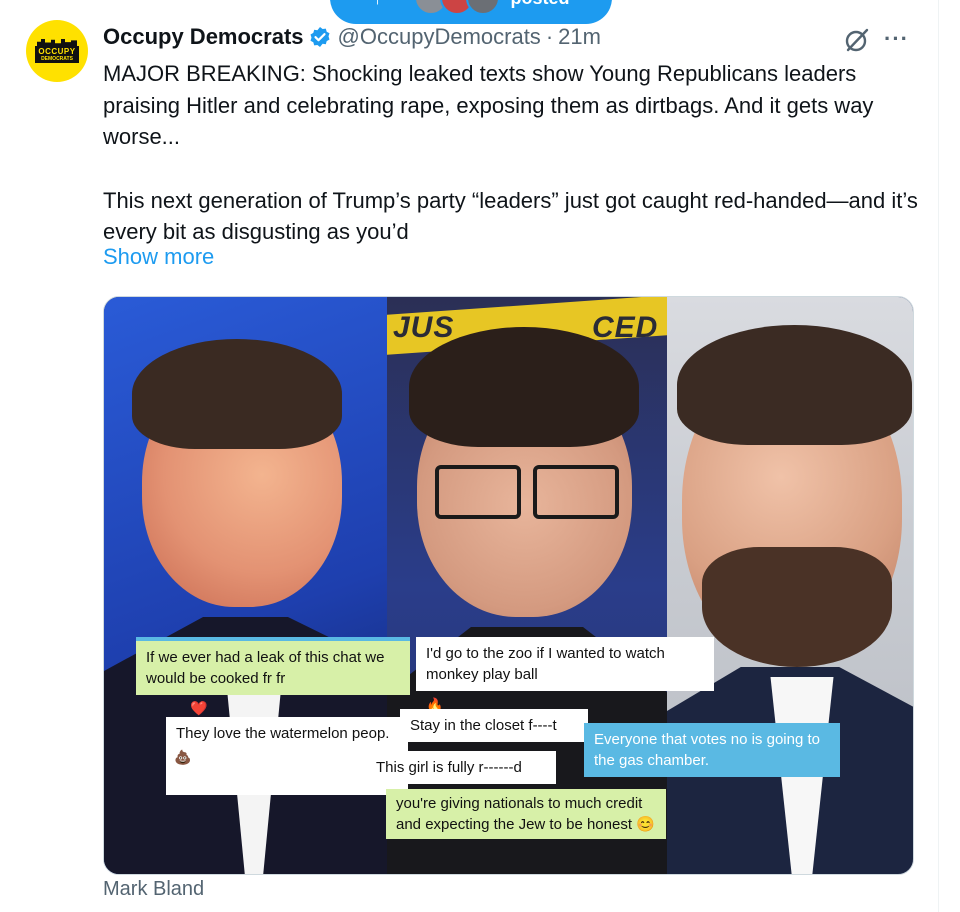 Image resolution: width=960 pixels, height=912 pixels. I want to click on arrow-up-icon: ↑, so click(377, 5).